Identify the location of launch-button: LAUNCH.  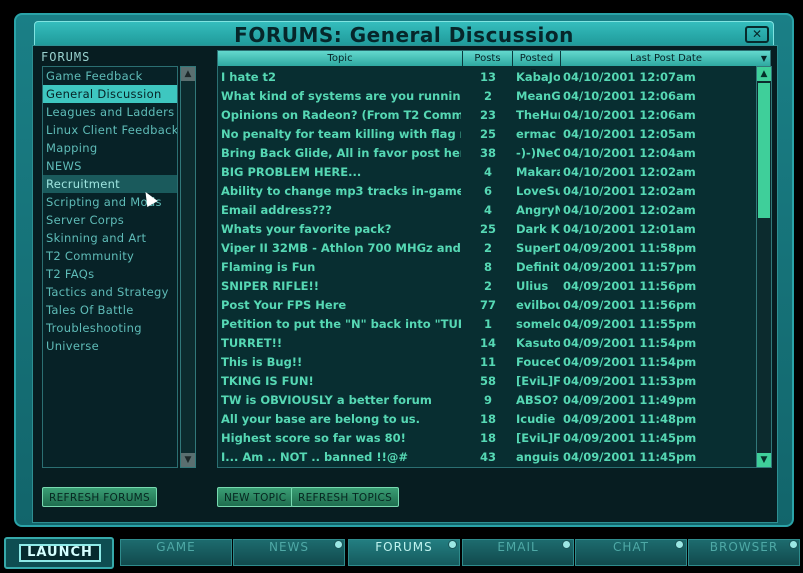
(59, 553).